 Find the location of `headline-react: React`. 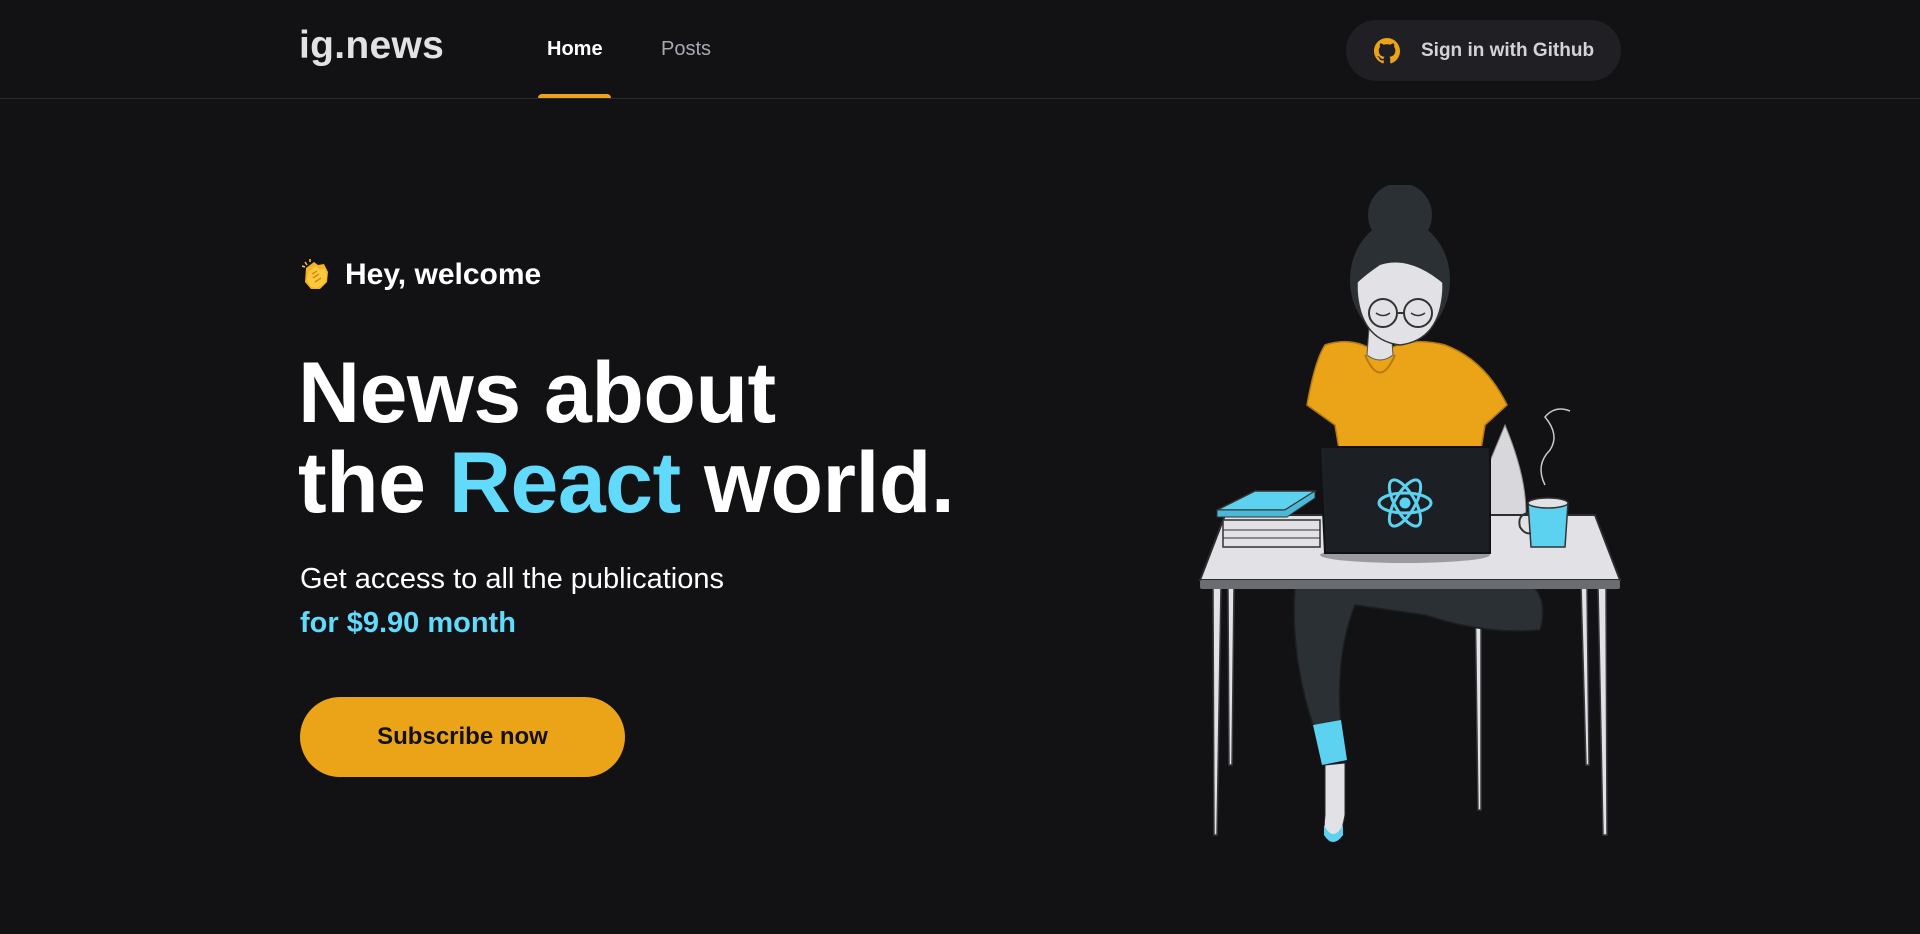

headline-react: React is located at coordinates (564, 483).